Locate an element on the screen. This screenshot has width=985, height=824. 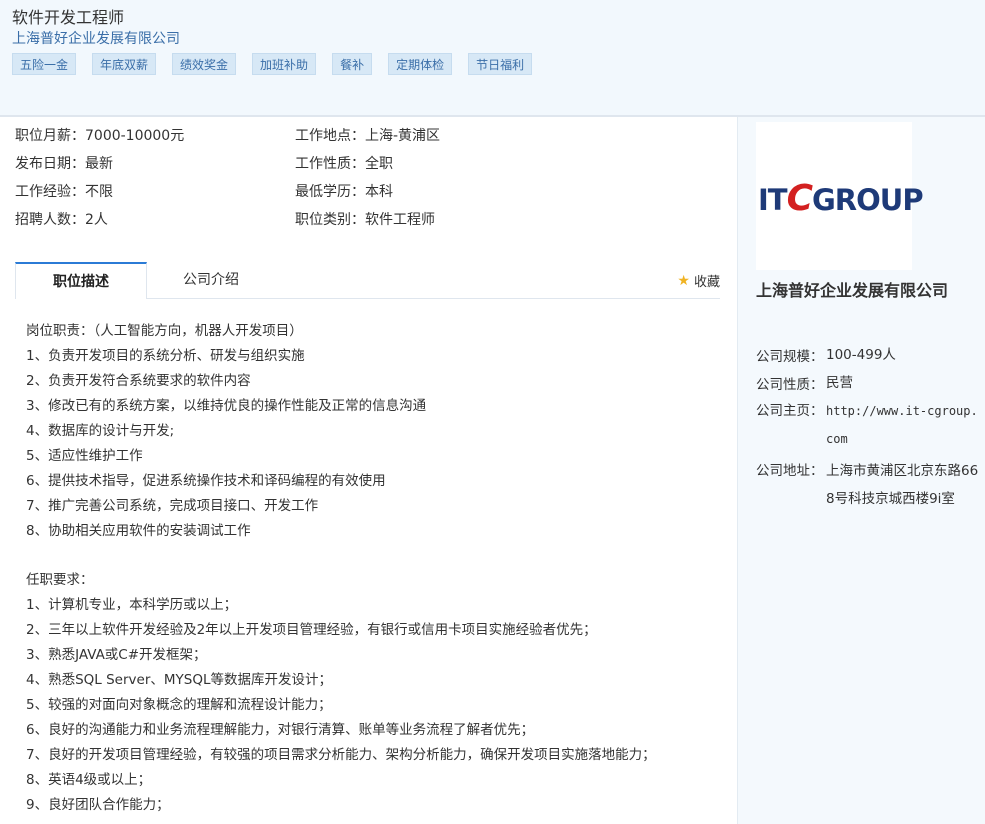
homepage-link: http://www.it-cgroup.com is located at coordinates (903, 425).